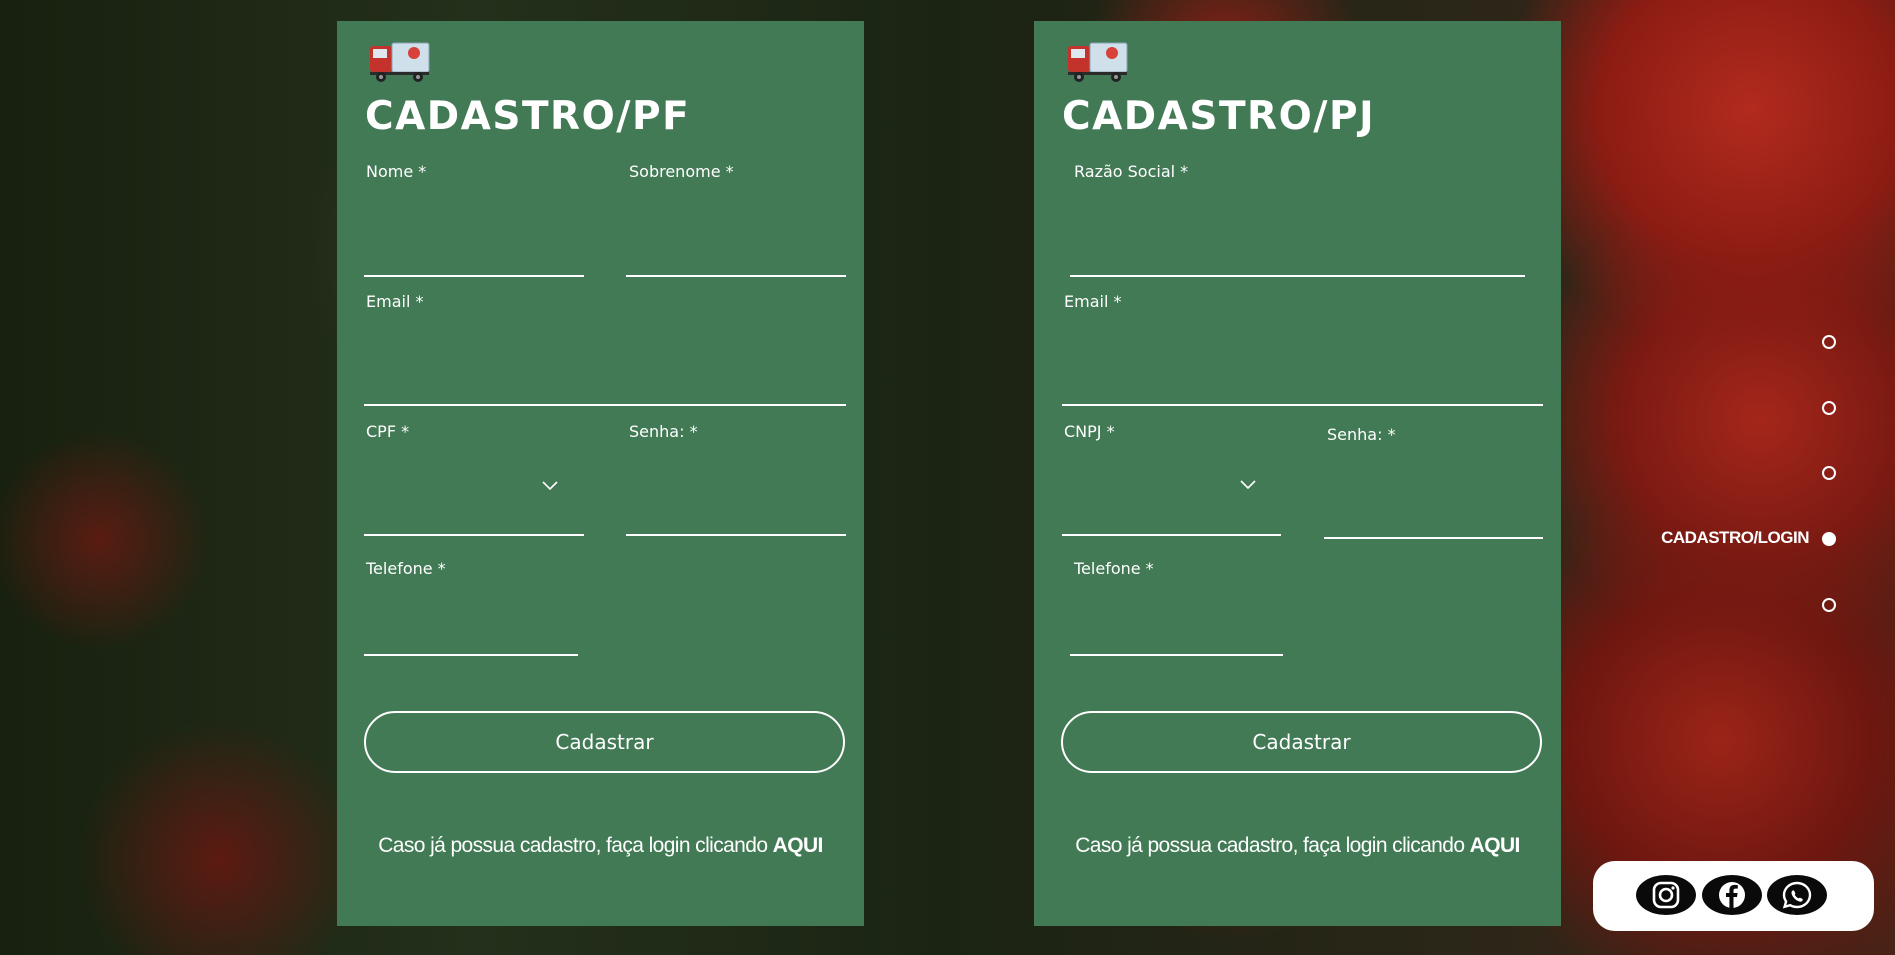  I want to click on sobrenome-label: Sobrenome *, so click(681, 171).